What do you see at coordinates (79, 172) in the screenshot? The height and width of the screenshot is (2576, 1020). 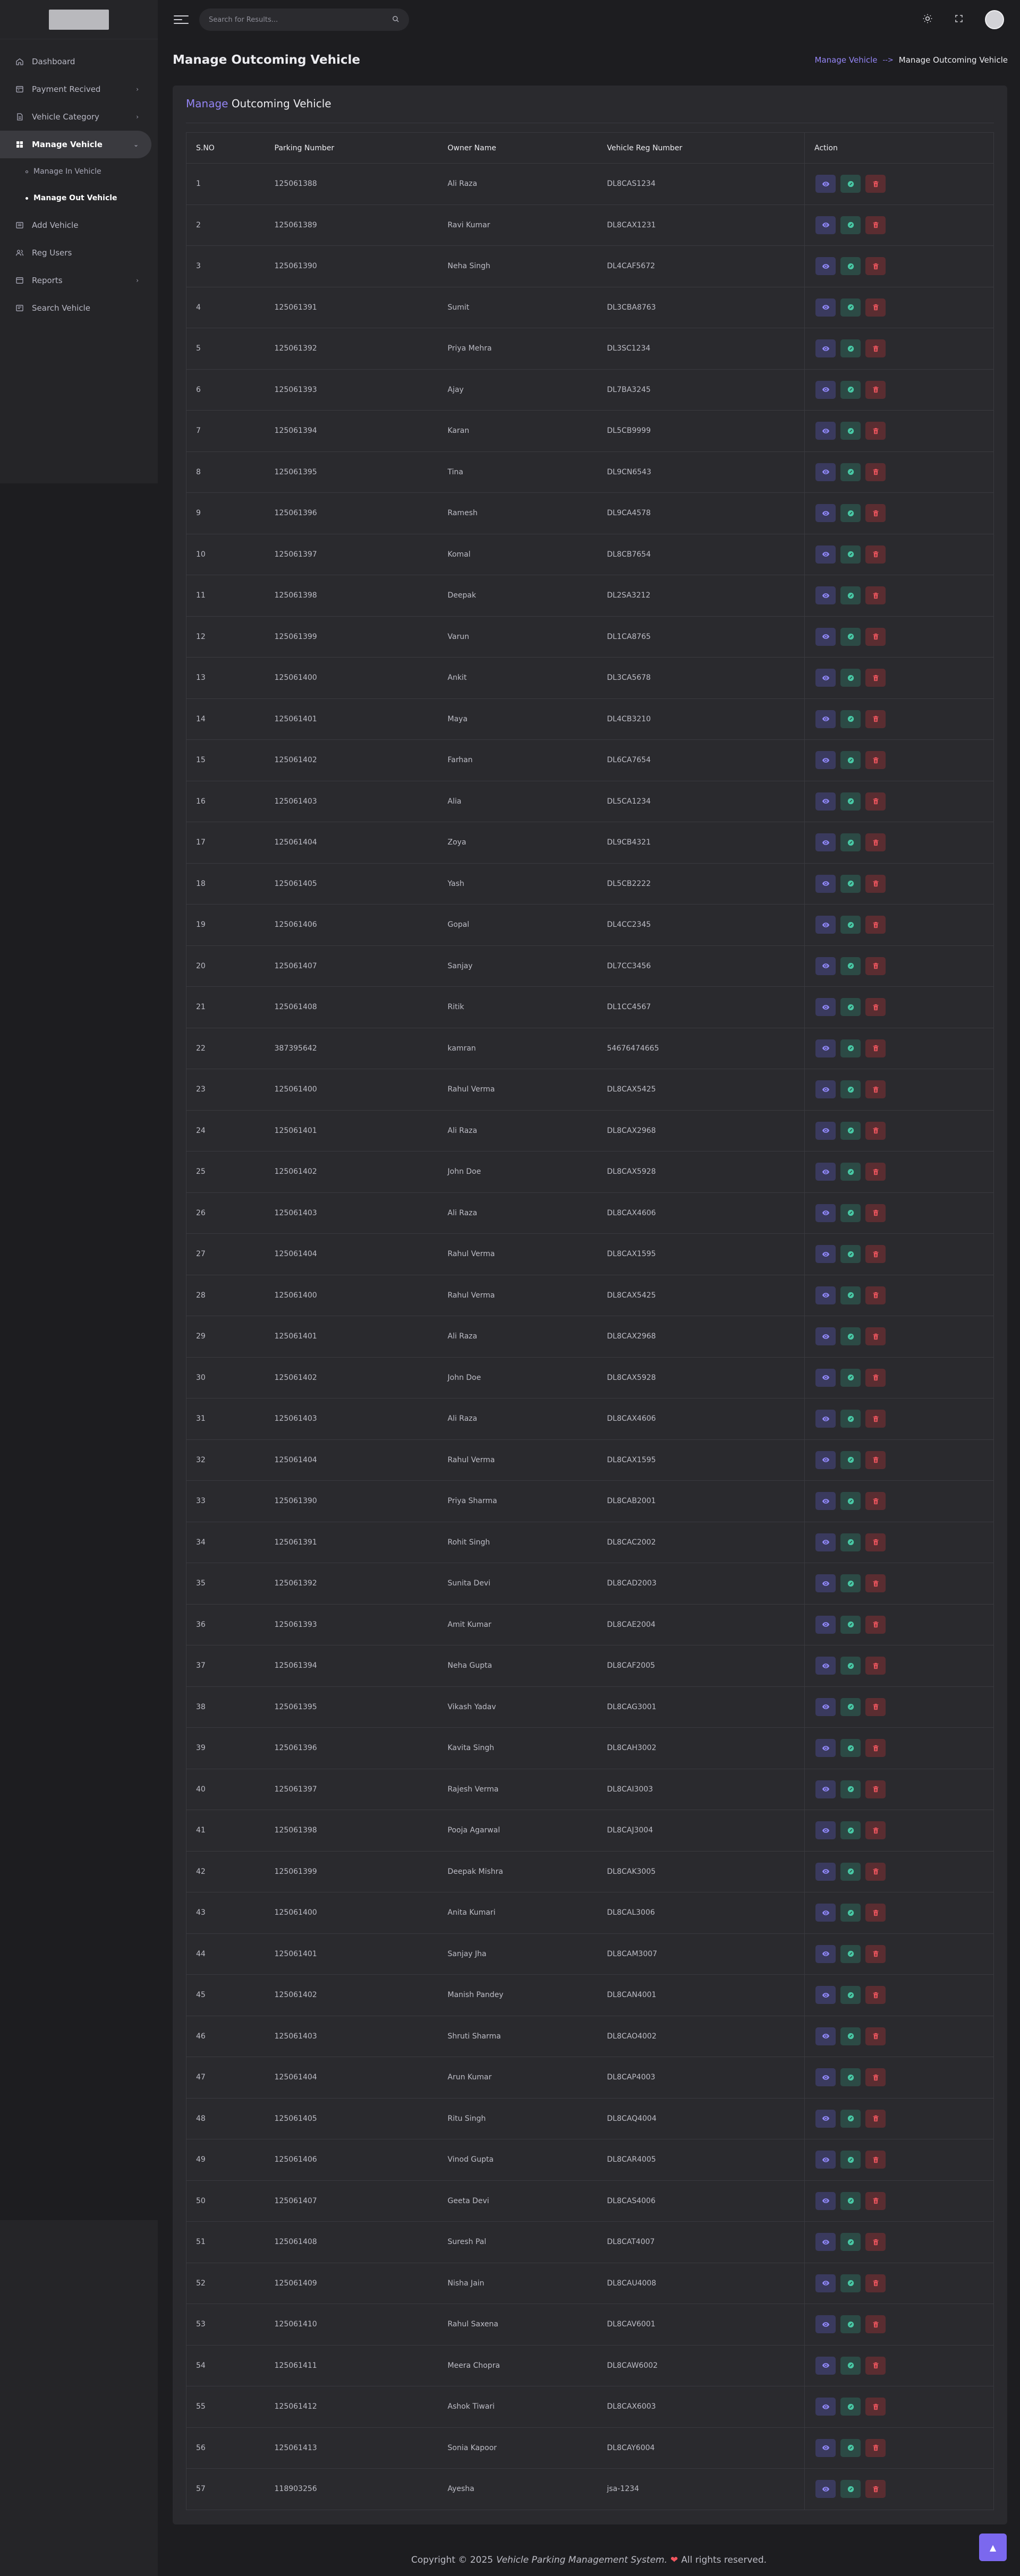 I see `sidebar-subitem-manage-in-vehicle: Manage In Vehicle` at bounding box center [79, 172].